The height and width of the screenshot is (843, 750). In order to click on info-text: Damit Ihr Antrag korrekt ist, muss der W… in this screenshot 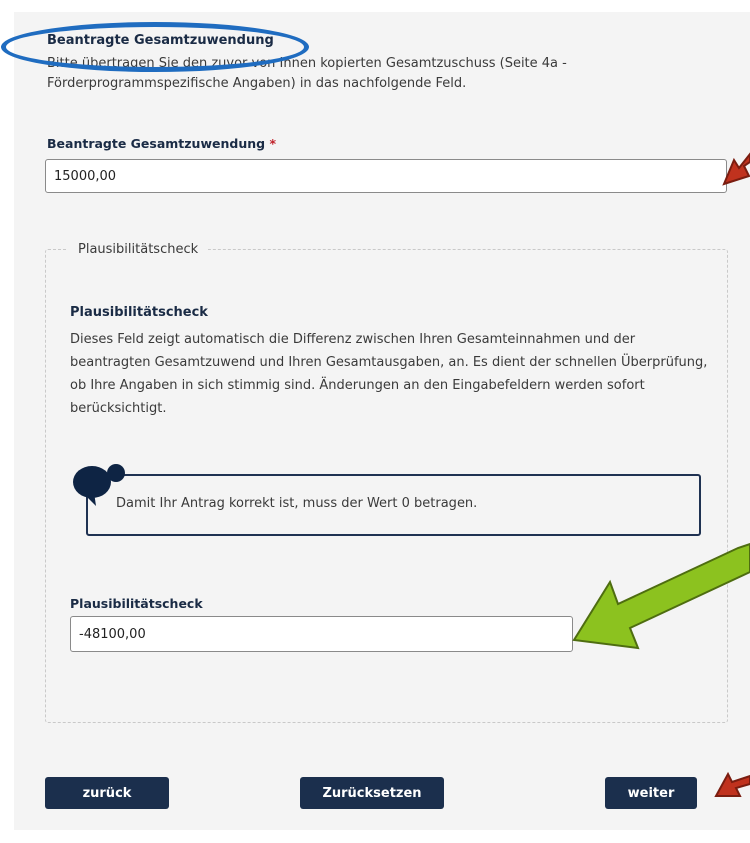, I will do `click(297, 503)`.